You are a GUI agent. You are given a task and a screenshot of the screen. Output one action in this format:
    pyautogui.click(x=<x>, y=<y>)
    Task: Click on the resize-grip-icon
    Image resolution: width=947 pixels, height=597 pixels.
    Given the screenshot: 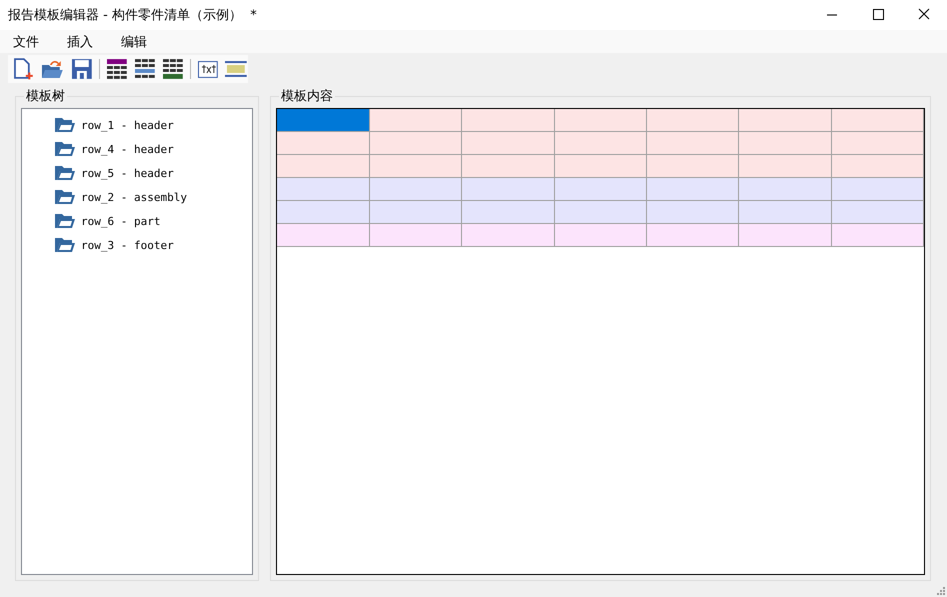 What is the action you would take?
    pyautogui.click(x=940, y=590)
    